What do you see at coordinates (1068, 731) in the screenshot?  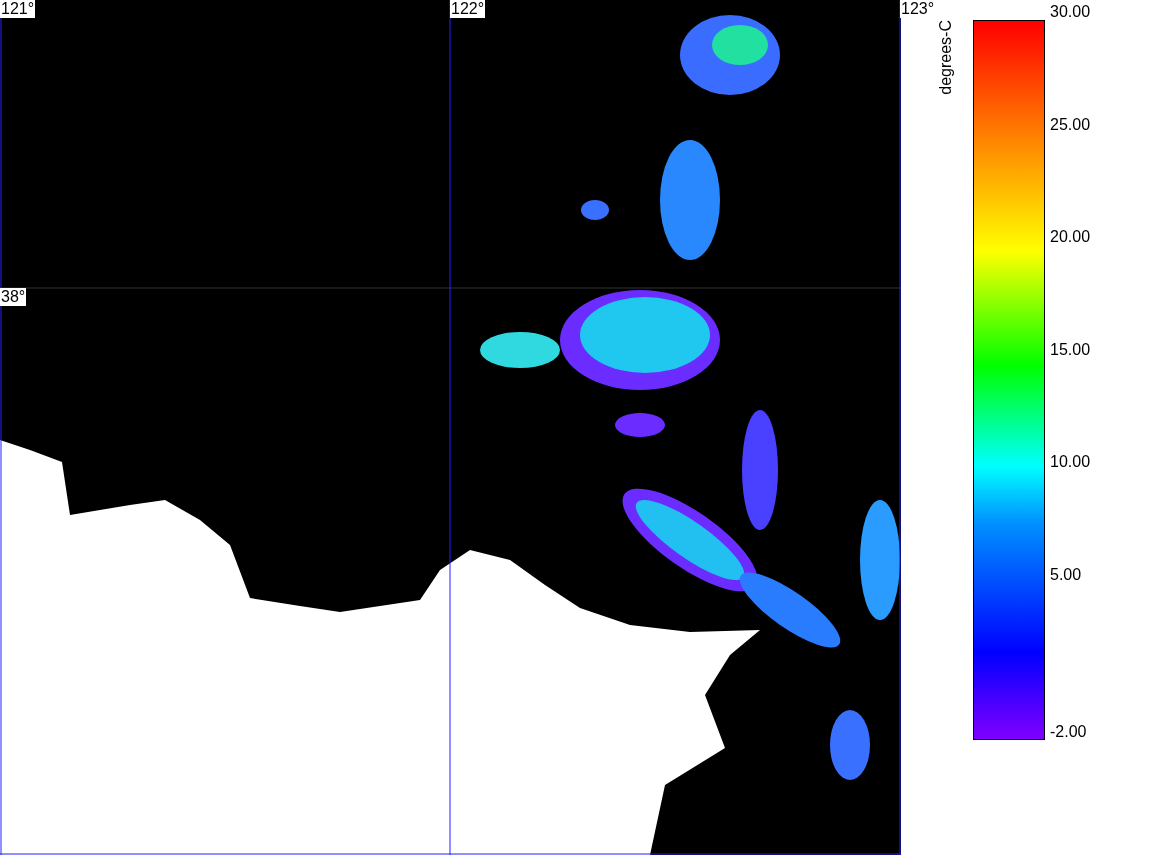 I see `colorbar-tick-label: -2.00` at bounding box center [1068, 731].